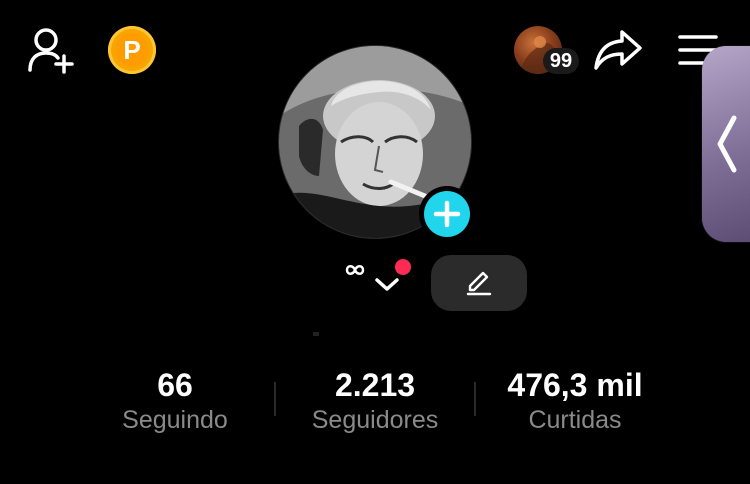 The width and height of the screenshot is (750, 484). I want to click on chevron-left-icon, so click(727, 144).